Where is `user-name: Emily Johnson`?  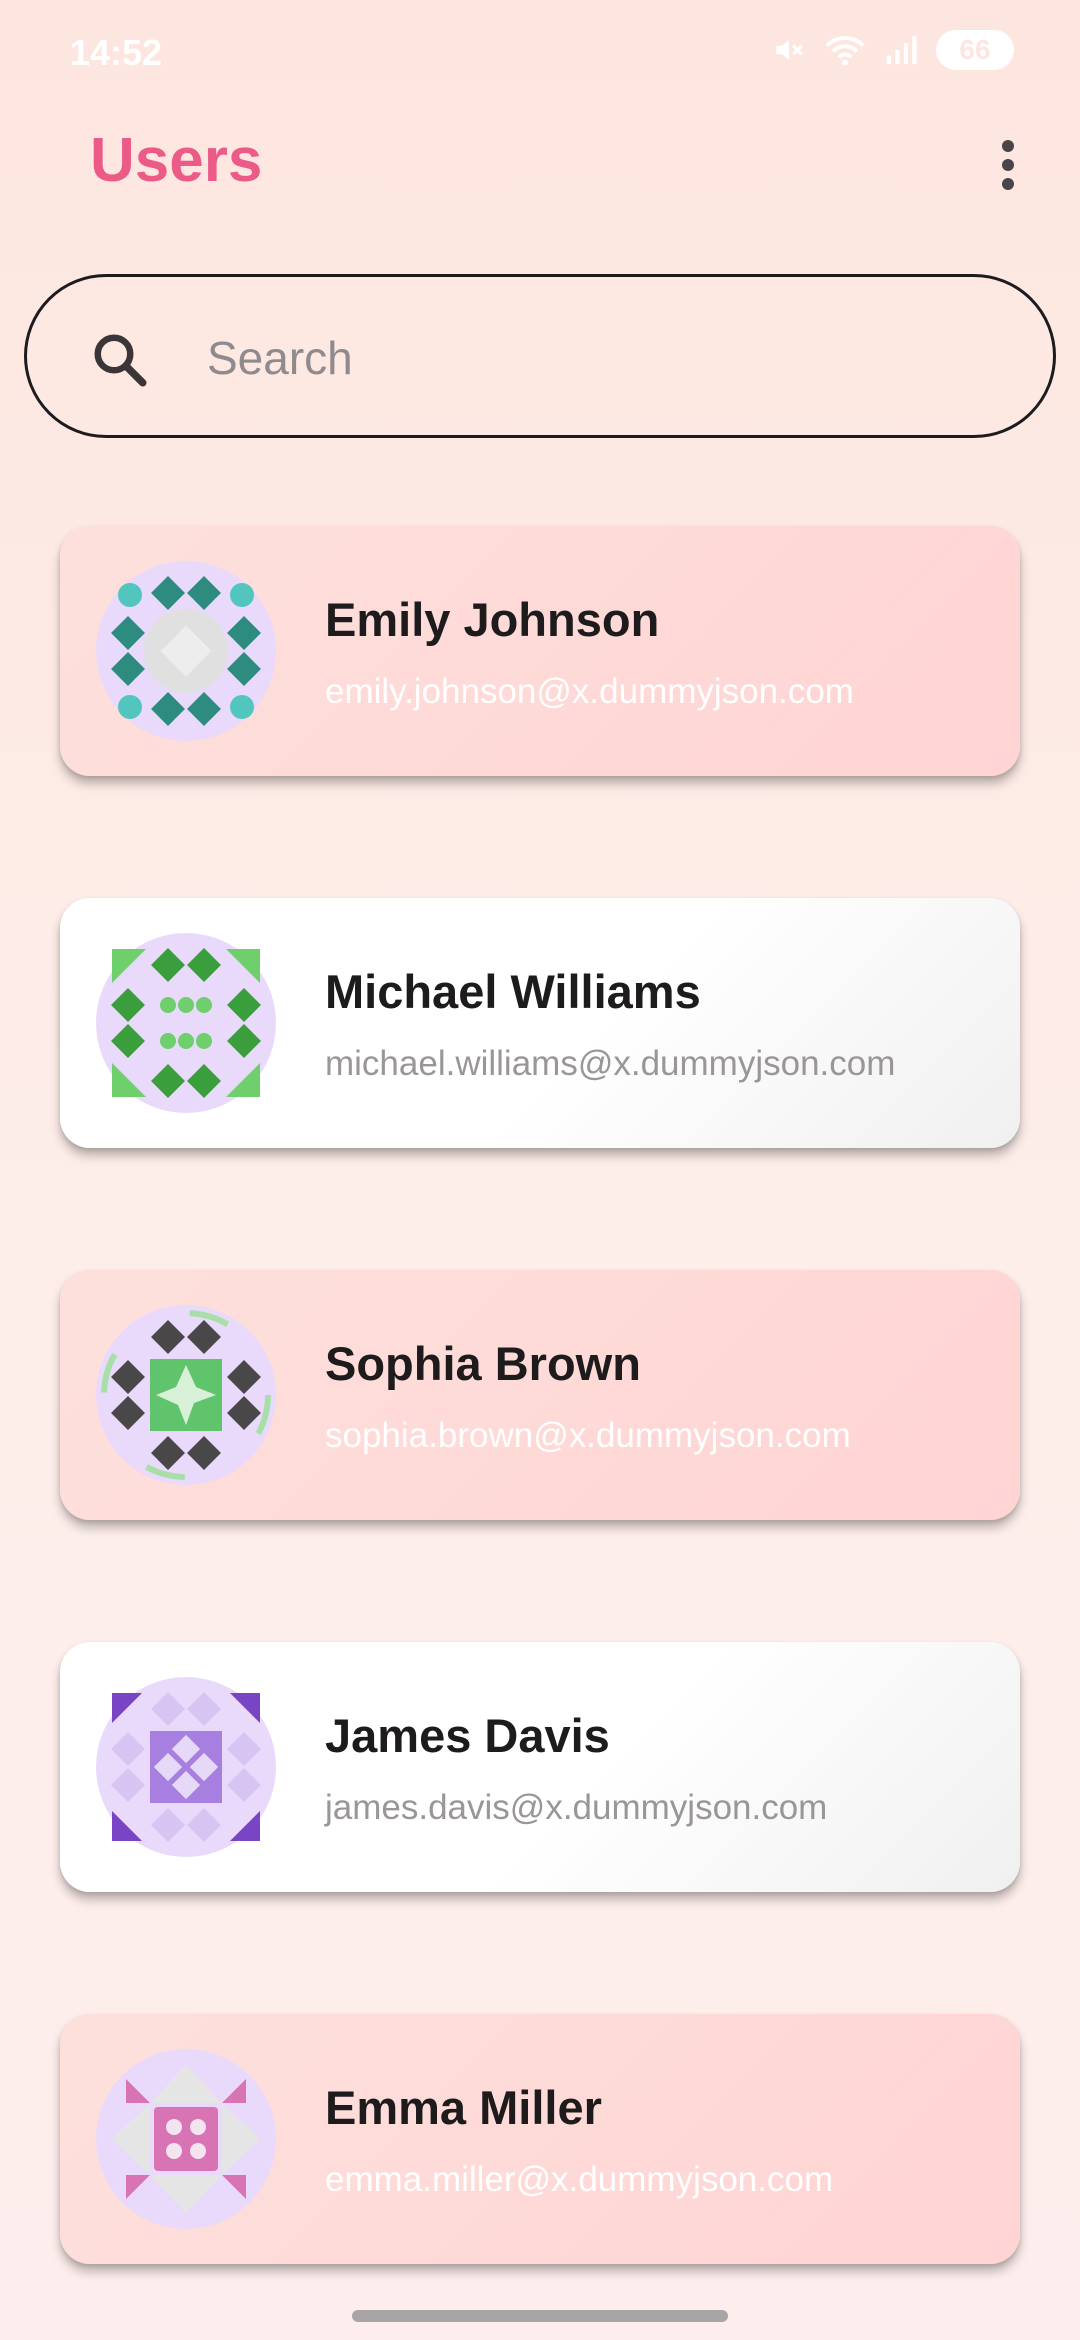
user-name: Emily Johnson is located at coordinates (492, 619).